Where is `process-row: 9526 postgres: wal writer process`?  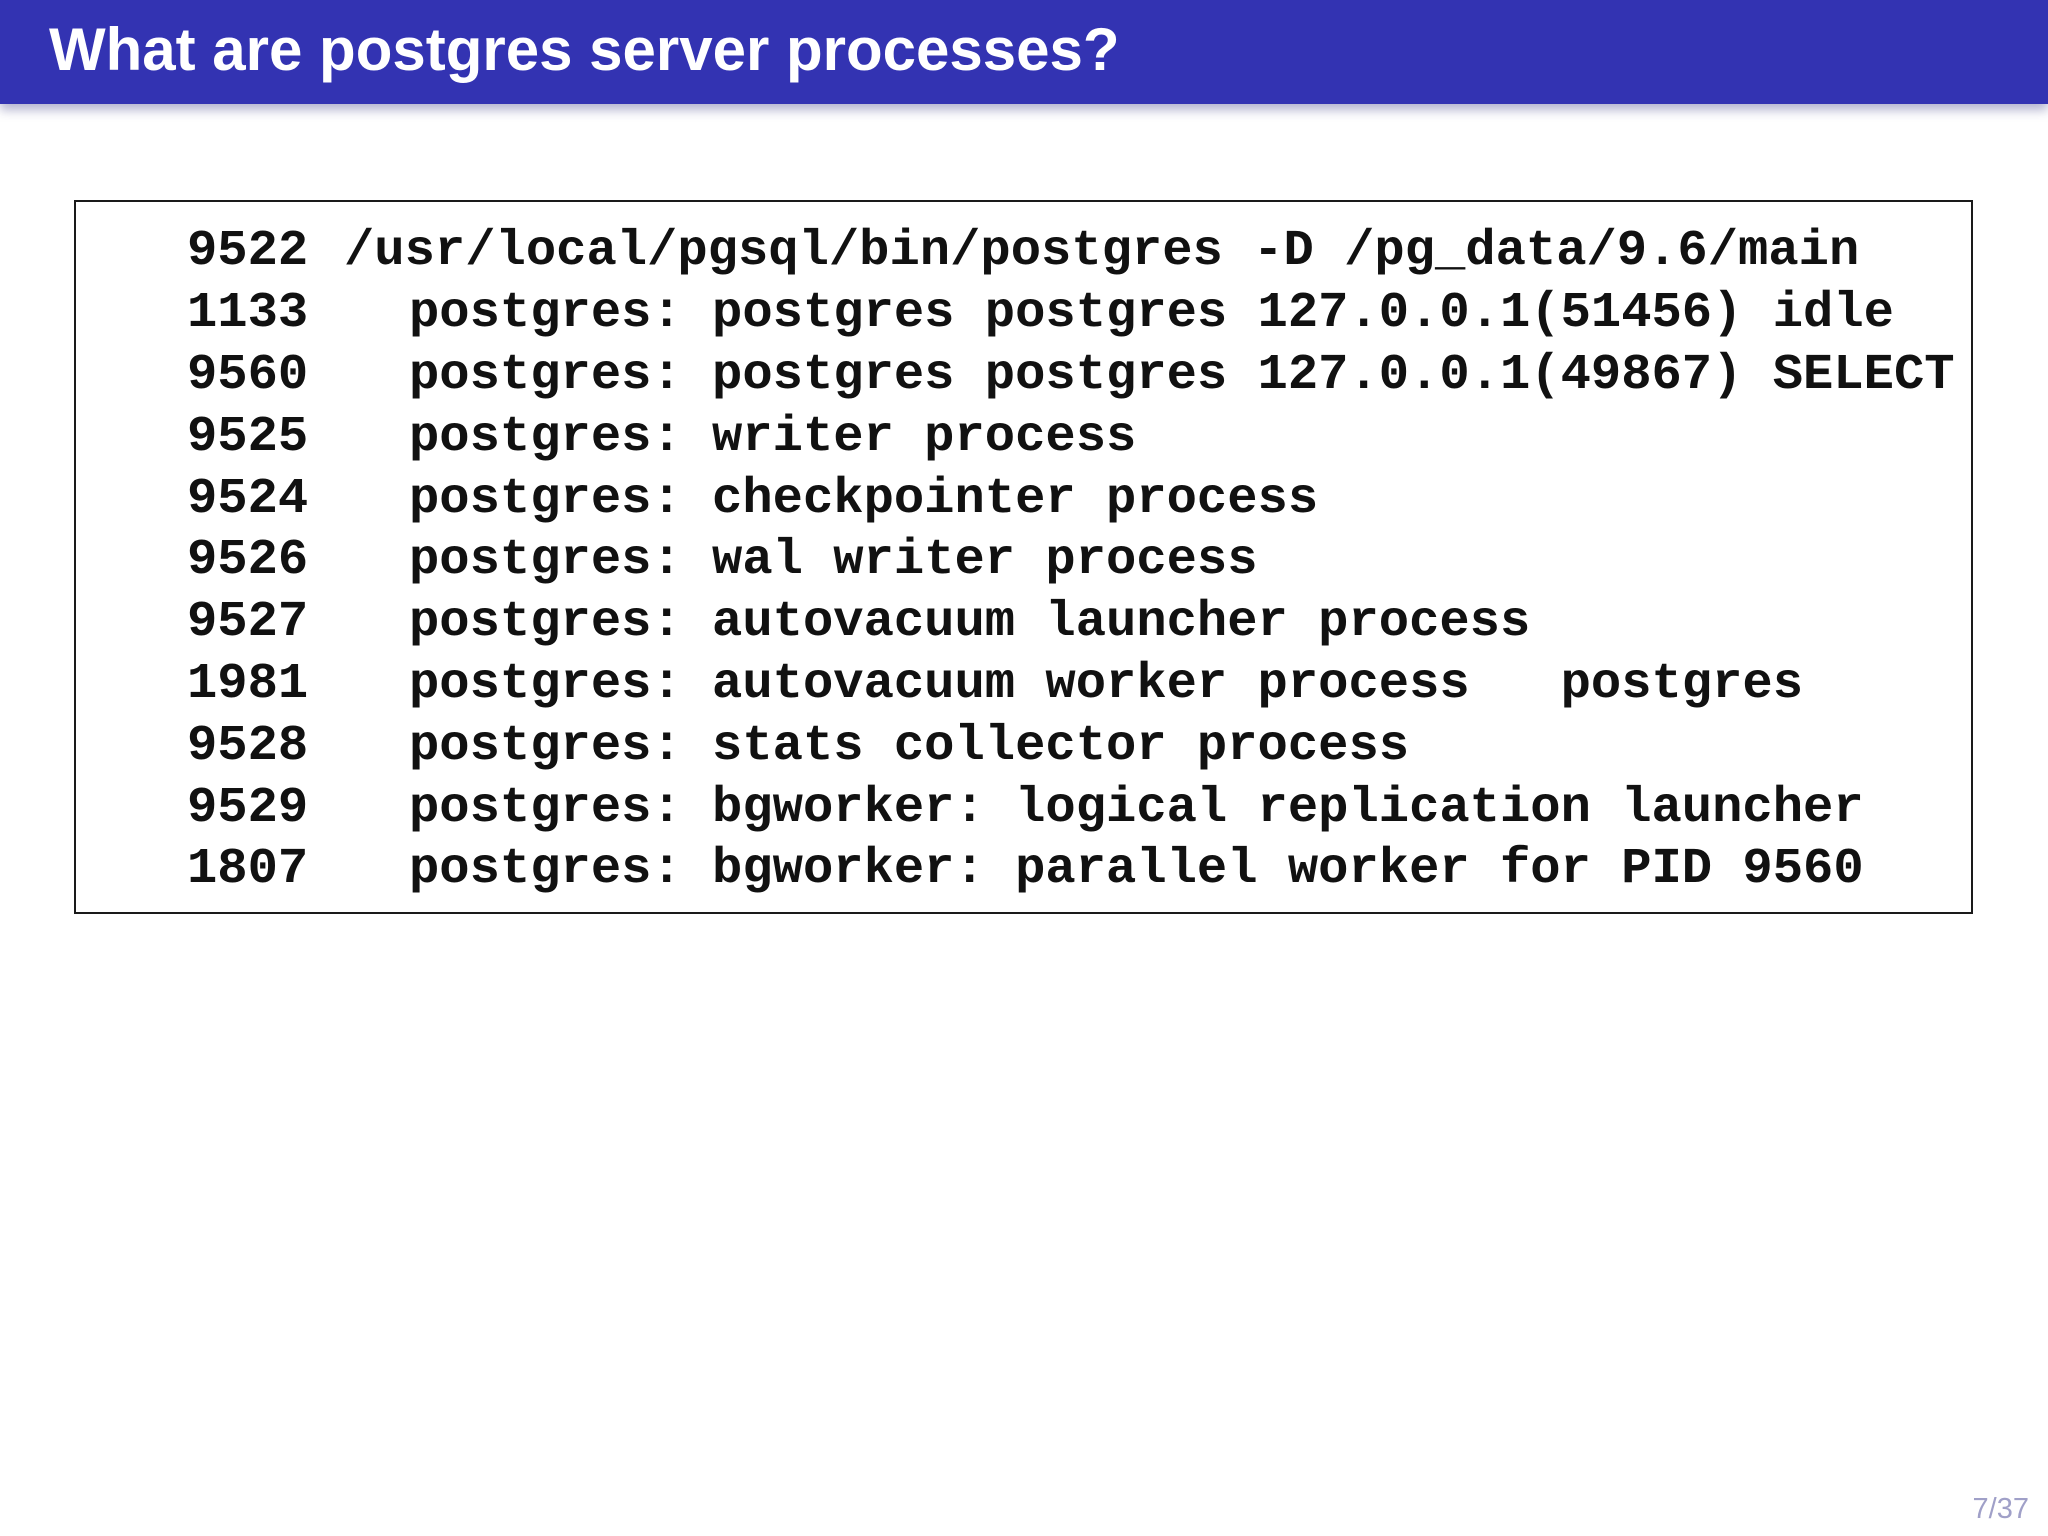 process-row: 9526 postgres: wal writer process is located at coordinates (1071, 561).